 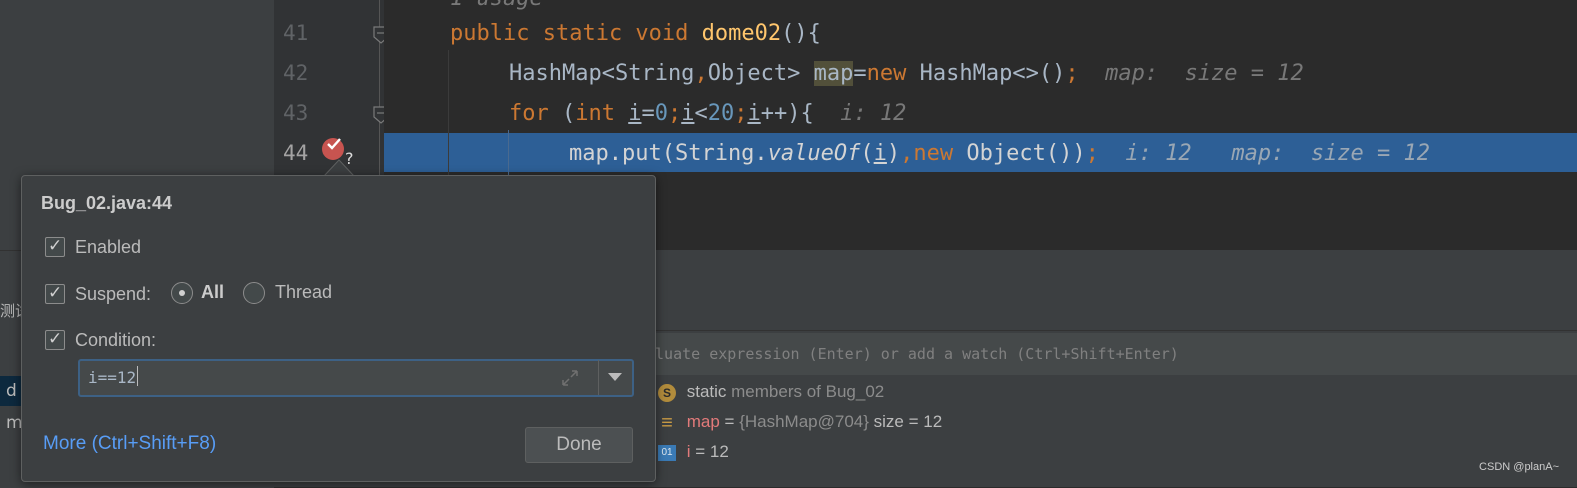 What do you see at coordinates (213, 292) in the screenshot?
I see `suspend-all-label: All` at bounding box center [213, 292].